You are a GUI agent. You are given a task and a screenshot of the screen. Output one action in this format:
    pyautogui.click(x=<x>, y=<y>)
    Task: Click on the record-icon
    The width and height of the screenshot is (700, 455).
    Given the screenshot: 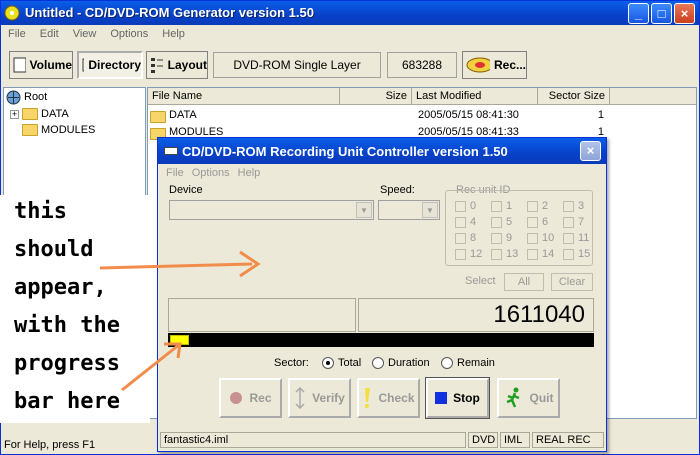 What is the action you would take?
    pyautogui.click(x=236, y=398)
    